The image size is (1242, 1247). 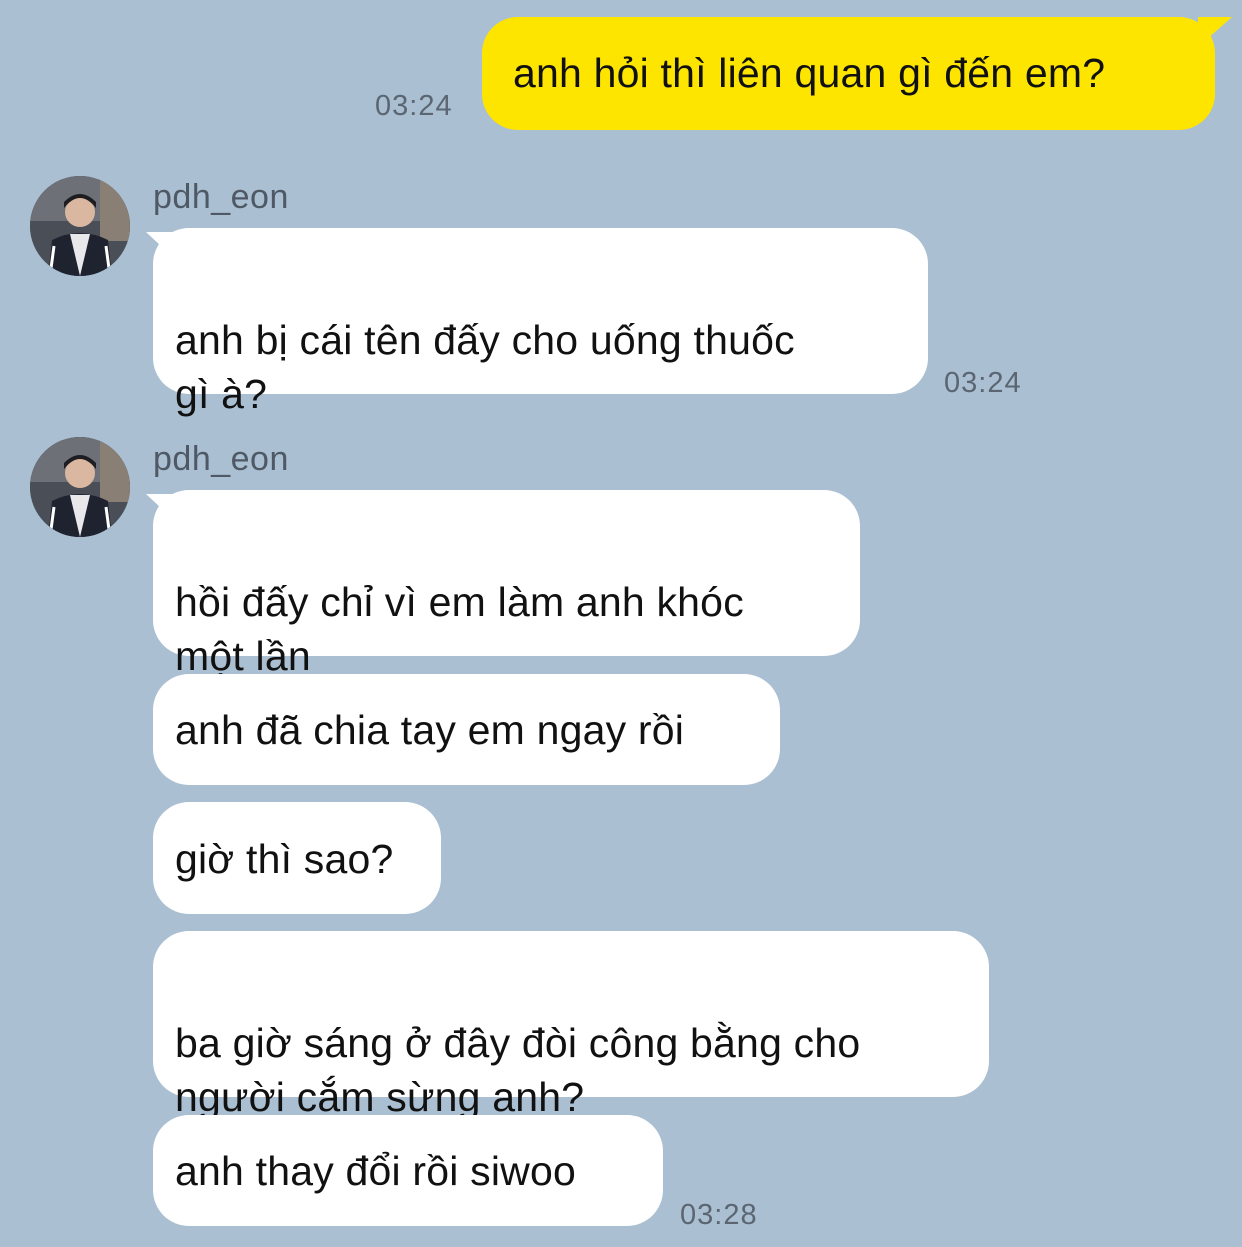 I want to click on outgoing-time: 03:24, so click(x=414, y=106).